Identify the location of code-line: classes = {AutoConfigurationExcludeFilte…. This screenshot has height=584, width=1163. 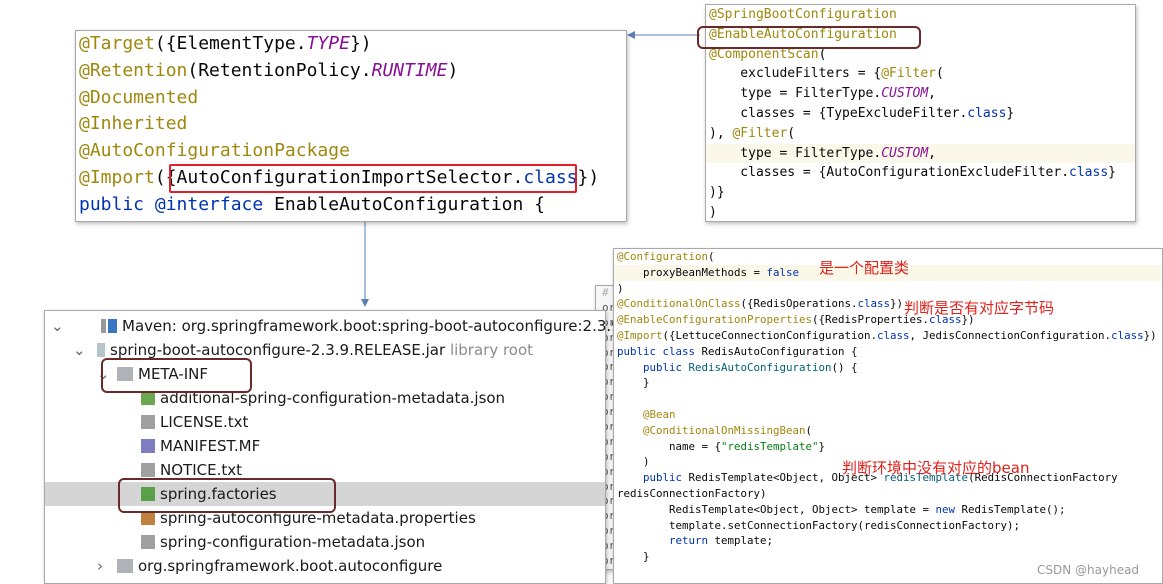
(920, 173).